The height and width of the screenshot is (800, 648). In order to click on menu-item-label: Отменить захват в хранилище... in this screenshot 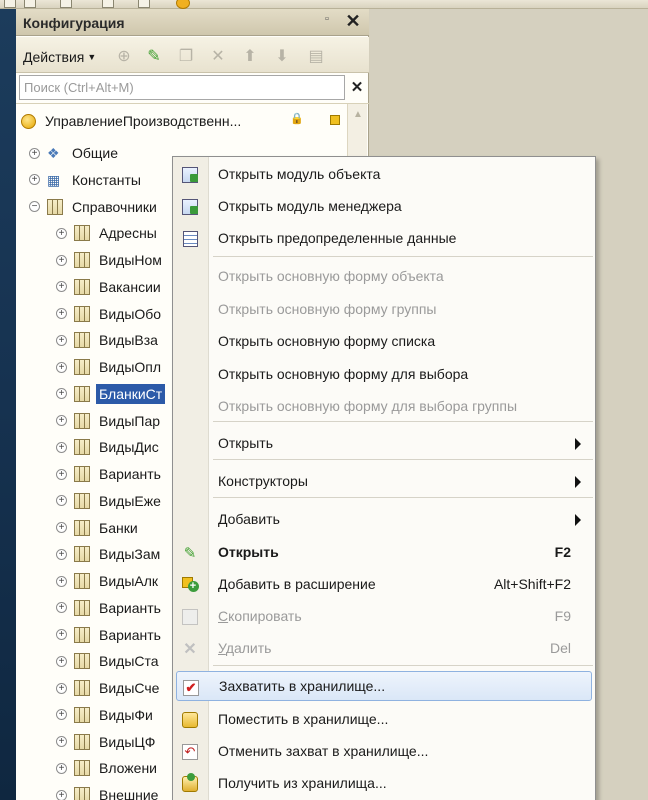, I will do `click(323, 751)`.